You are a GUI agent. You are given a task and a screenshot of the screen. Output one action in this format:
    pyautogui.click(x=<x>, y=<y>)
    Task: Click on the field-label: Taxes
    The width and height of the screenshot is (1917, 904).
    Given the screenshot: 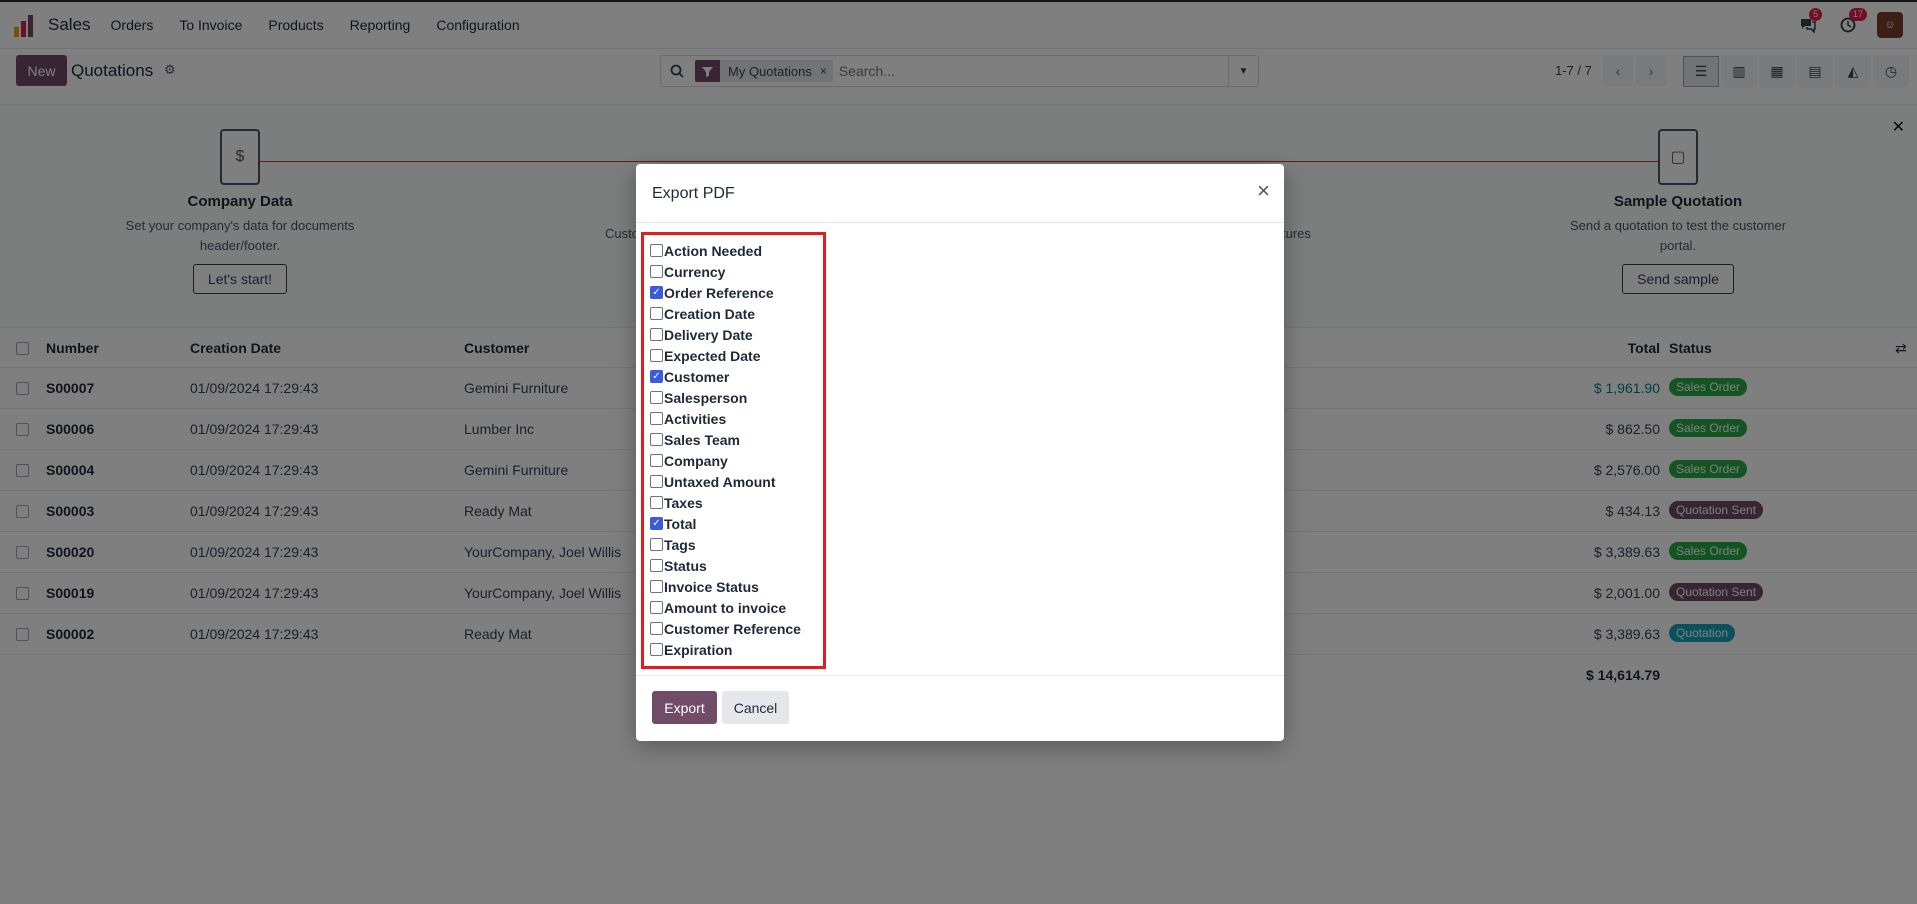 What is the action you would take?
    pyautogui.click(x=683, y=502)
    